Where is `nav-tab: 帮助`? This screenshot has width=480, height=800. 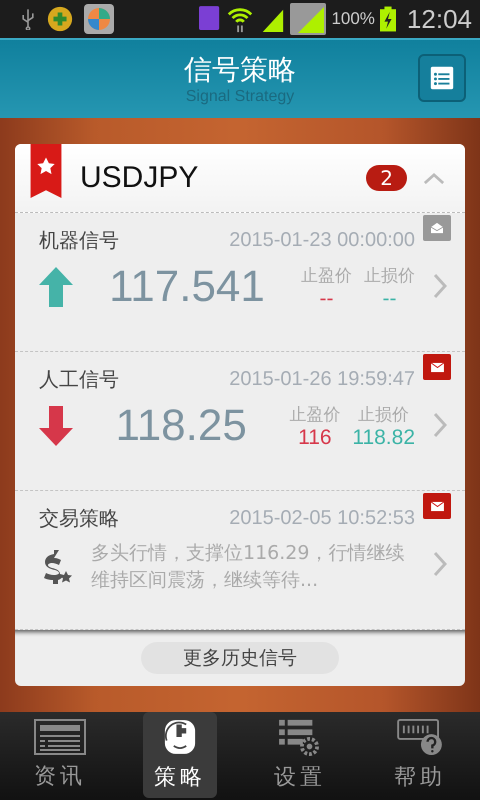 nav-tab: 帮助 is located at coordinates (420, 755).